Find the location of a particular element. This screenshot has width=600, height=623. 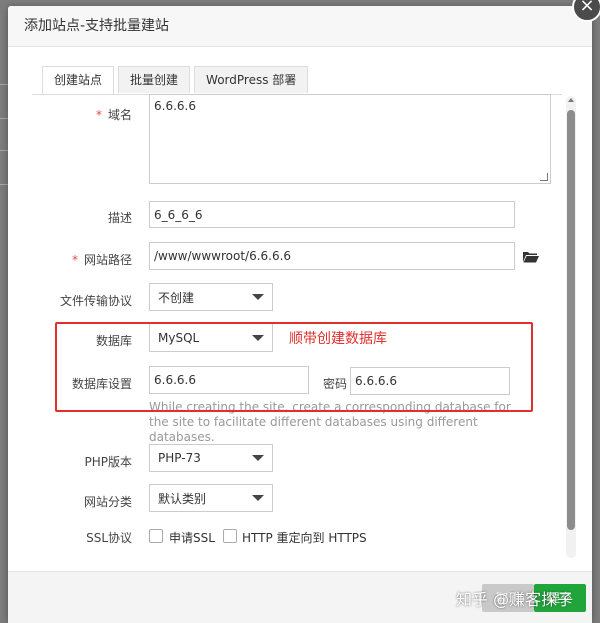

scrollbar is located at coordinates (571, 327).